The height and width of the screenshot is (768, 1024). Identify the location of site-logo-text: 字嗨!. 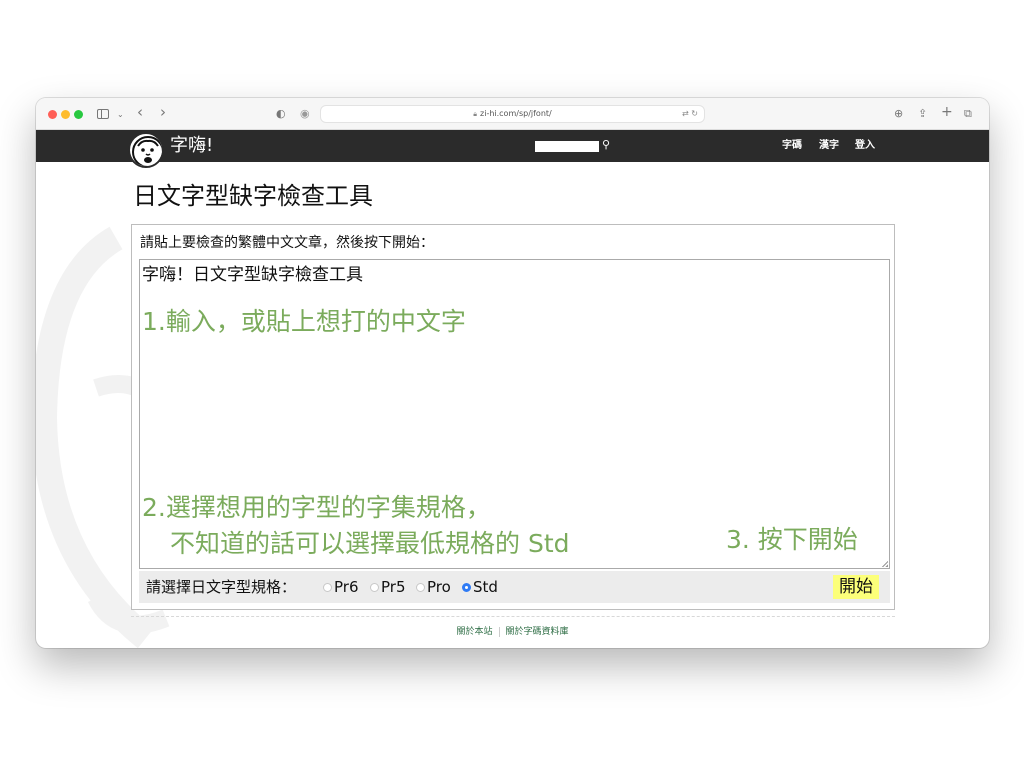
(191, 146).